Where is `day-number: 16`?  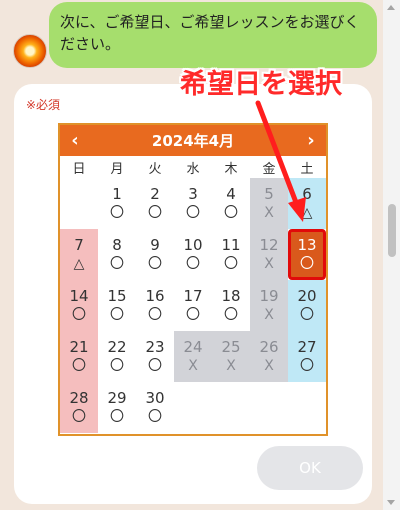 day-number: 16 is located at coordinates (155, 295).